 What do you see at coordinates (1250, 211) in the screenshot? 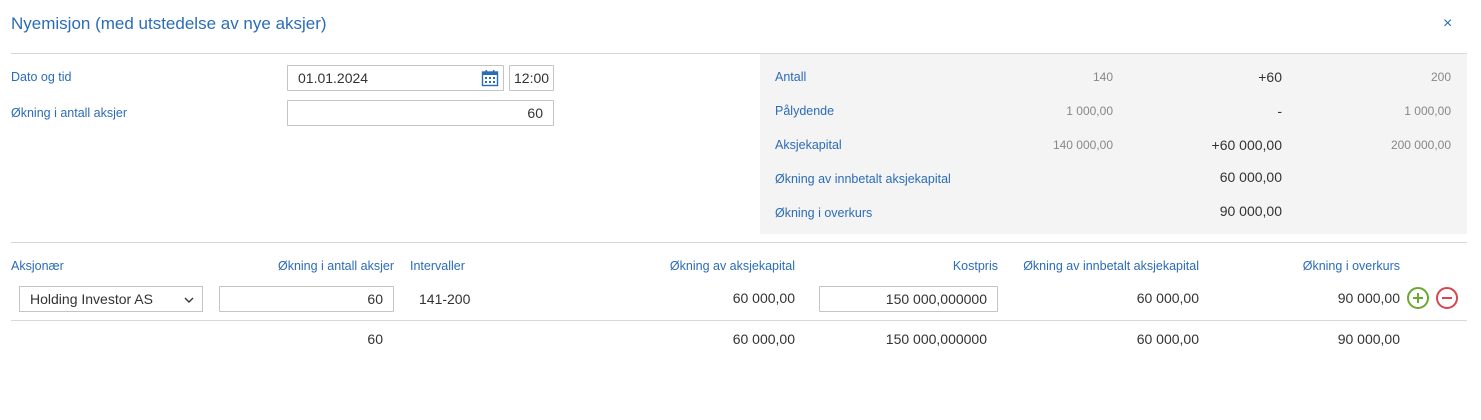
I see `summary-change-premium: 90 000,00` at bounding box center [1250, 211].